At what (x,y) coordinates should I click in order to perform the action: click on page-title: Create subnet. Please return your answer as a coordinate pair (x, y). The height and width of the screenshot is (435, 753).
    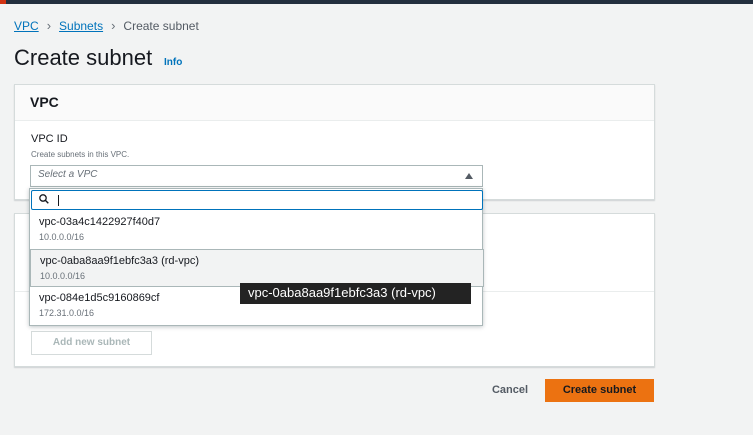
    Looking at the image, I should click on (83, 57).